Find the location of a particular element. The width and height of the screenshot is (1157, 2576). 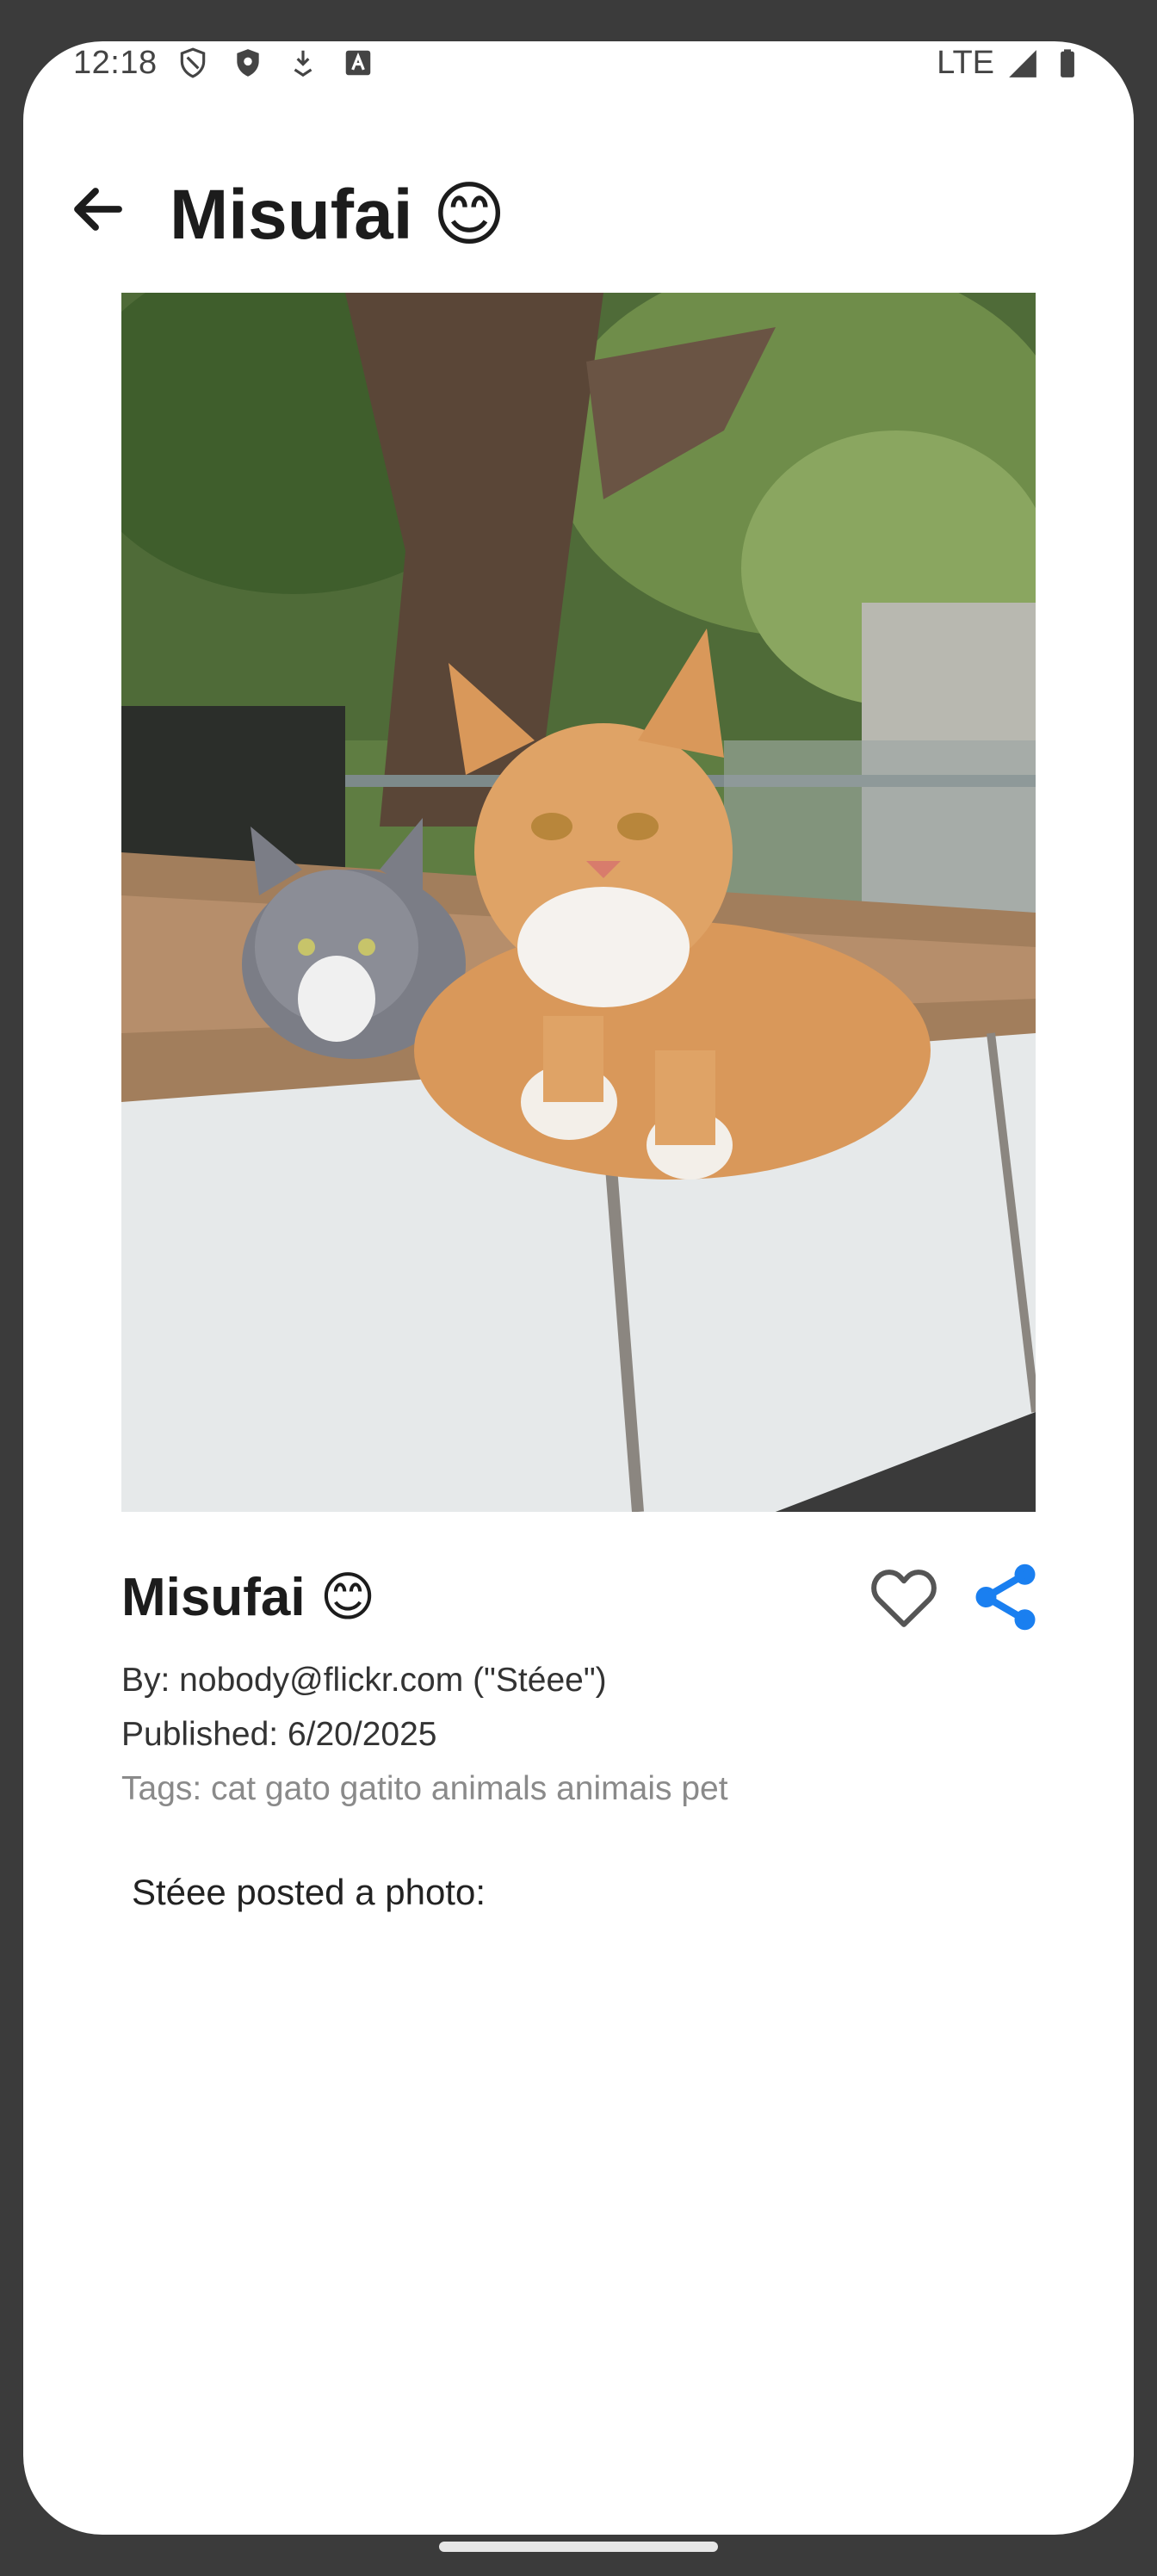

arrow-back-icon is located at coordinates (98, 210).